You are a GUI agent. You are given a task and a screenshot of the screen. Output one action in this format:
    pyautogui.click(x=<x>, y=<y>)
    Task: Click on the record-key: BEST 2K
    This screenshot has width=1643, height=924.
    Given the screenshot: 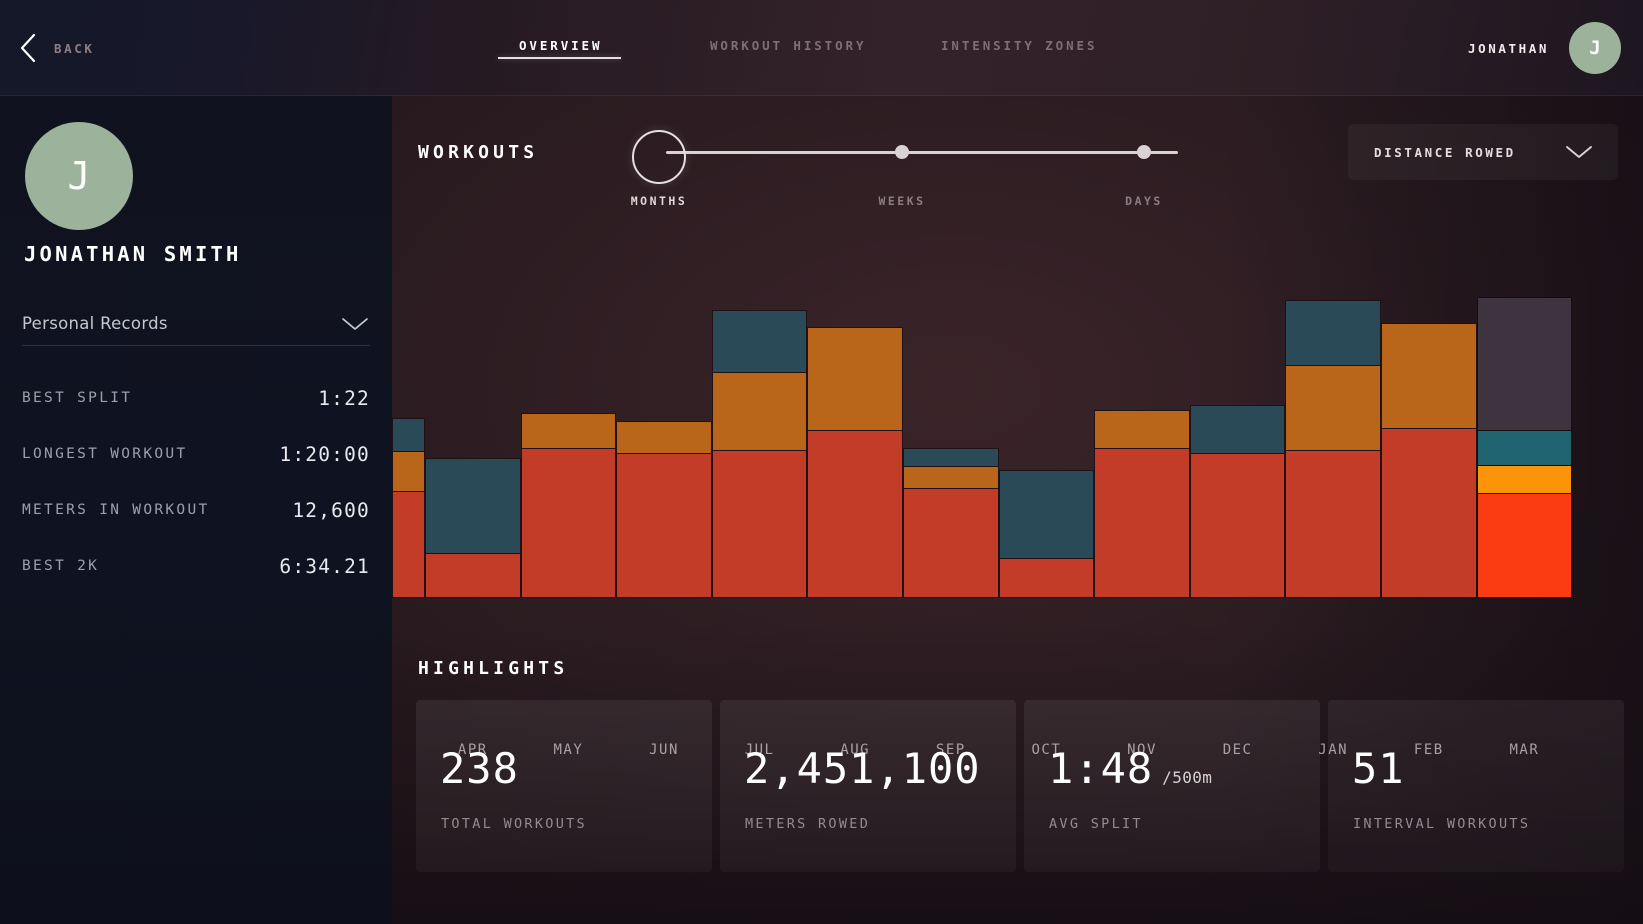 What is the action you would take?
    pyautogui.click(x=61, y=566)
    